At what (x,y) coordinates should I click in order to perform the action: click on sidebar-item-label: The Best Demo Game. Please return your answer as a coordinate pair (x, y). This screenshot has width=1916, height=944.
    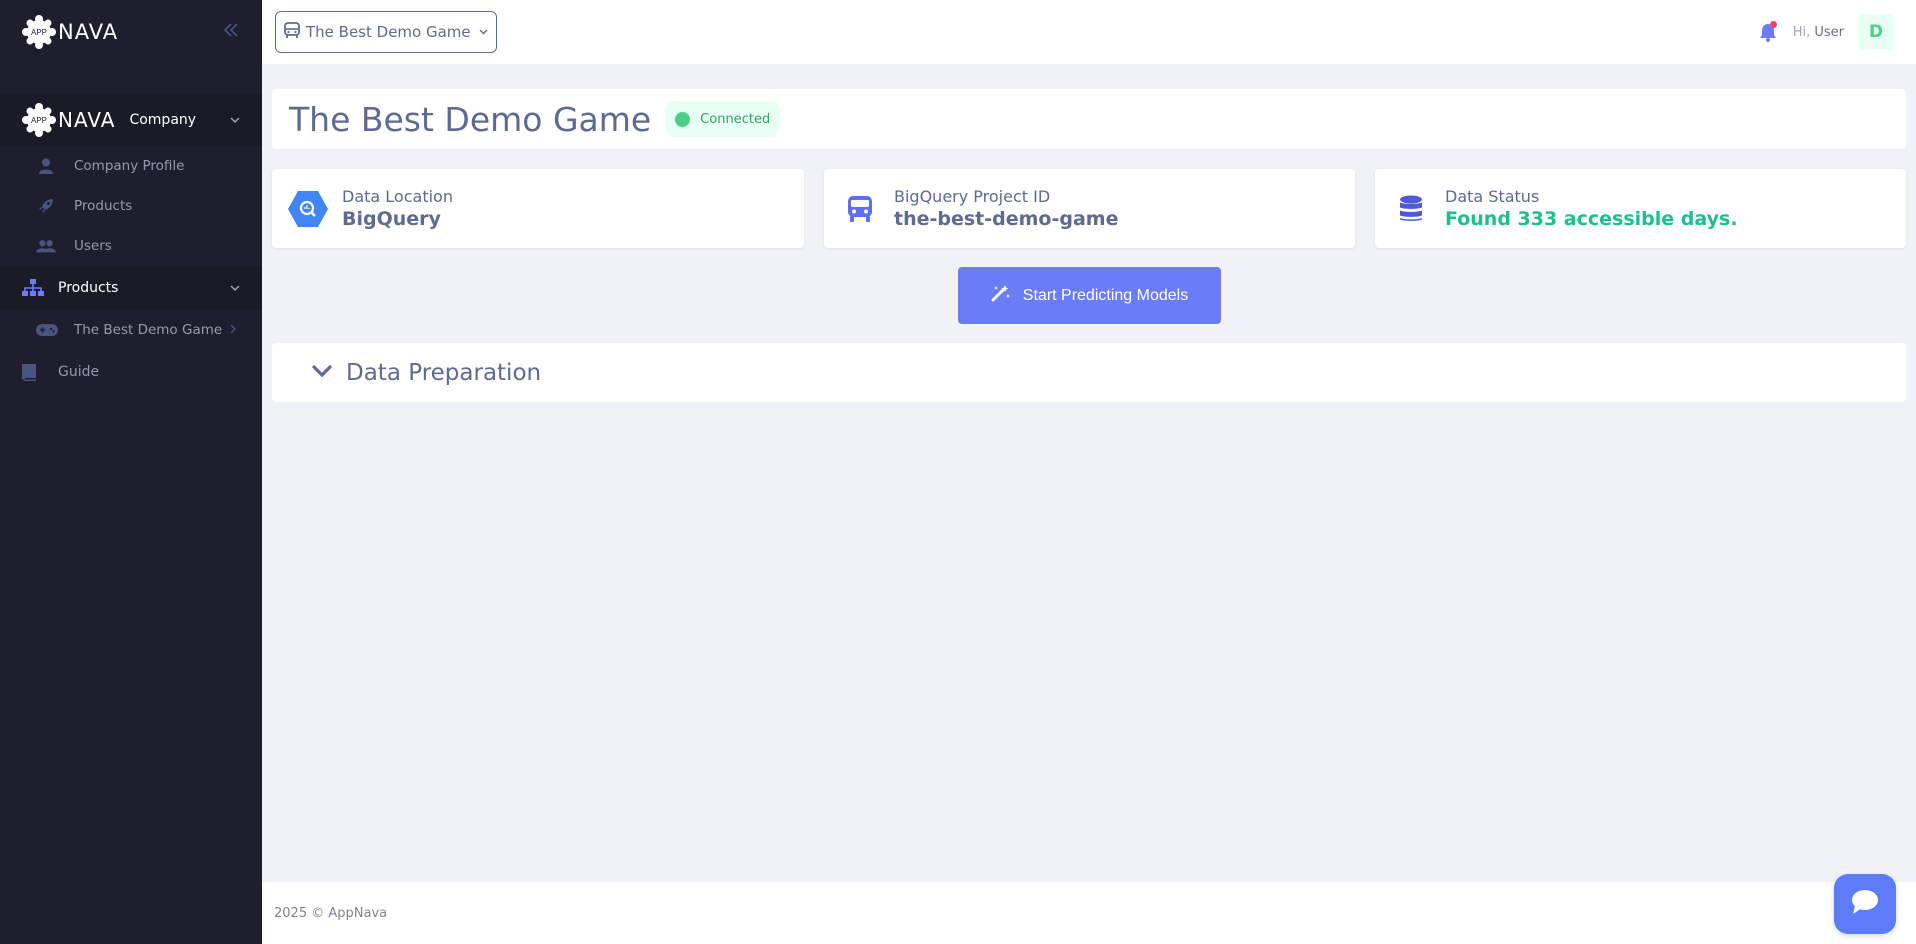
    Looking at the image, I should click on (148, 330).